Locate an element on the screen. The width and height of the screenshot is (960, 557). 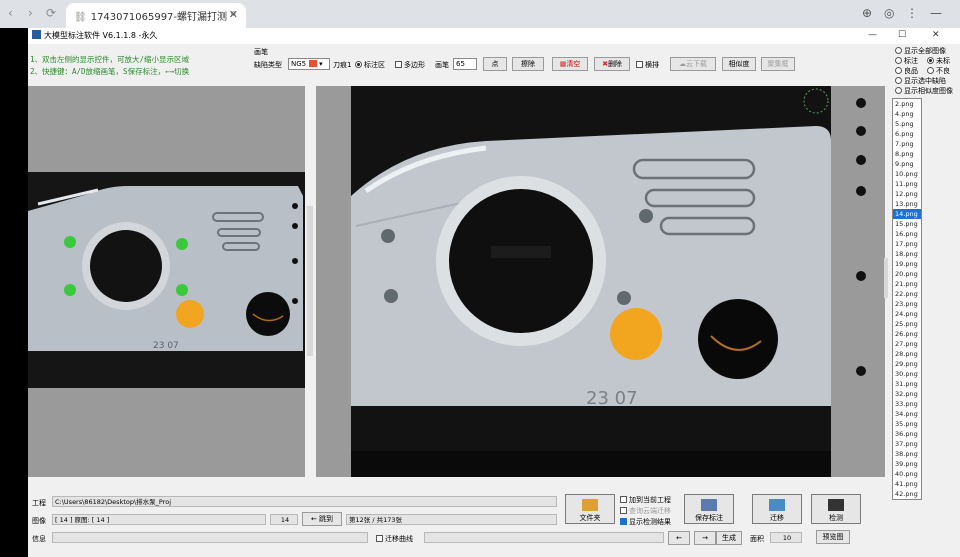
project-path-field: C:\Users\86182\Desktop\排水泵_Proj is located at coordinates (304, 501).